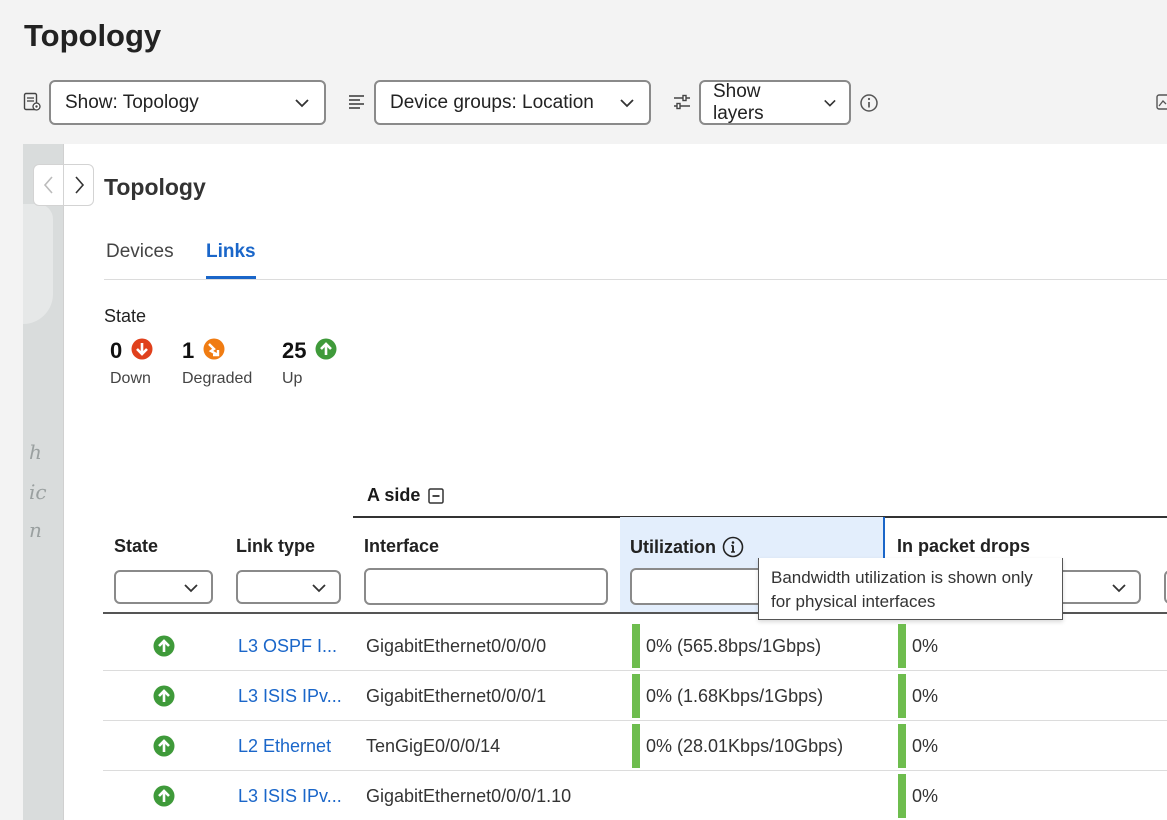  I want to click on degraded-icon, so click(214, 349).